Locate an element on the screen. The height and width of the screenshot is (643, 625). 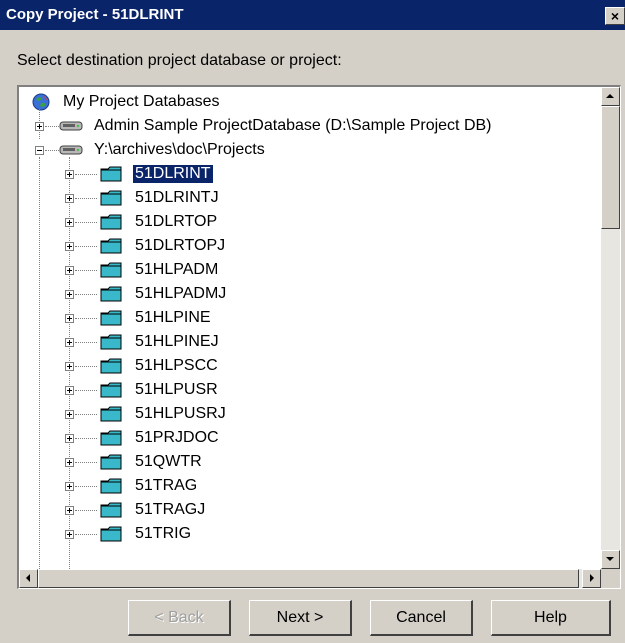
scroll-right-button is located at coordinates (591, 578).